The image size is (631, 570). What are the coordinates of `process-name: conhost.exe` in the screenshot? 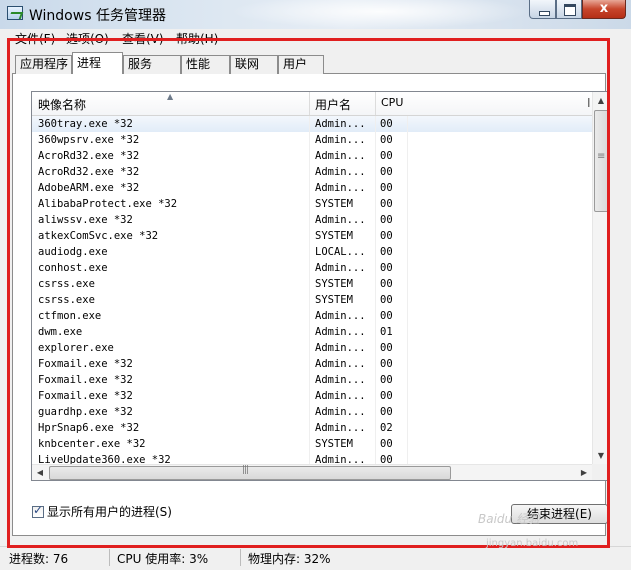 It's located at (73, 268).